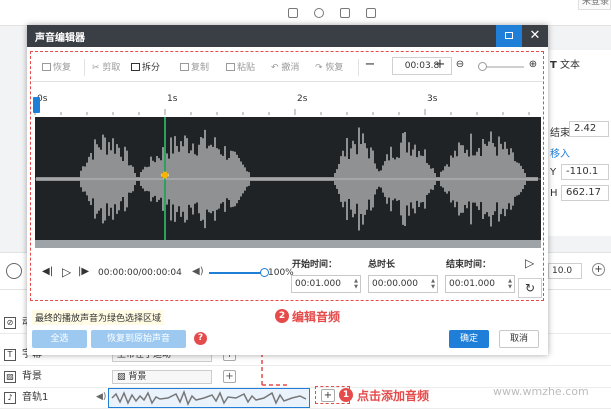  What do you see at coordinates (482, 66) in the screenshot?
I see `zoom-slider-knob` at bounding box center [482, 66].